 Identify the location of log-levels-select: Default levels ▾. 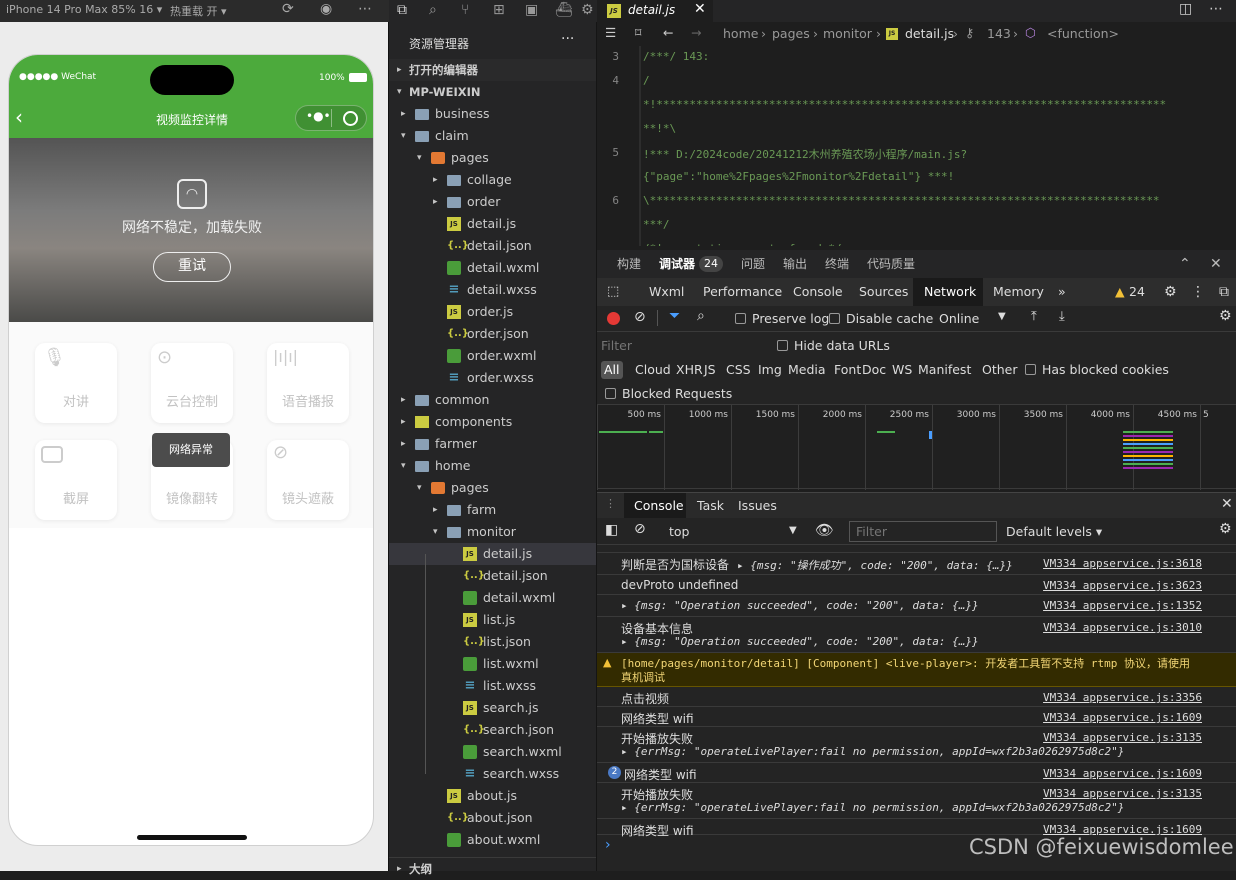
(1054, 531).